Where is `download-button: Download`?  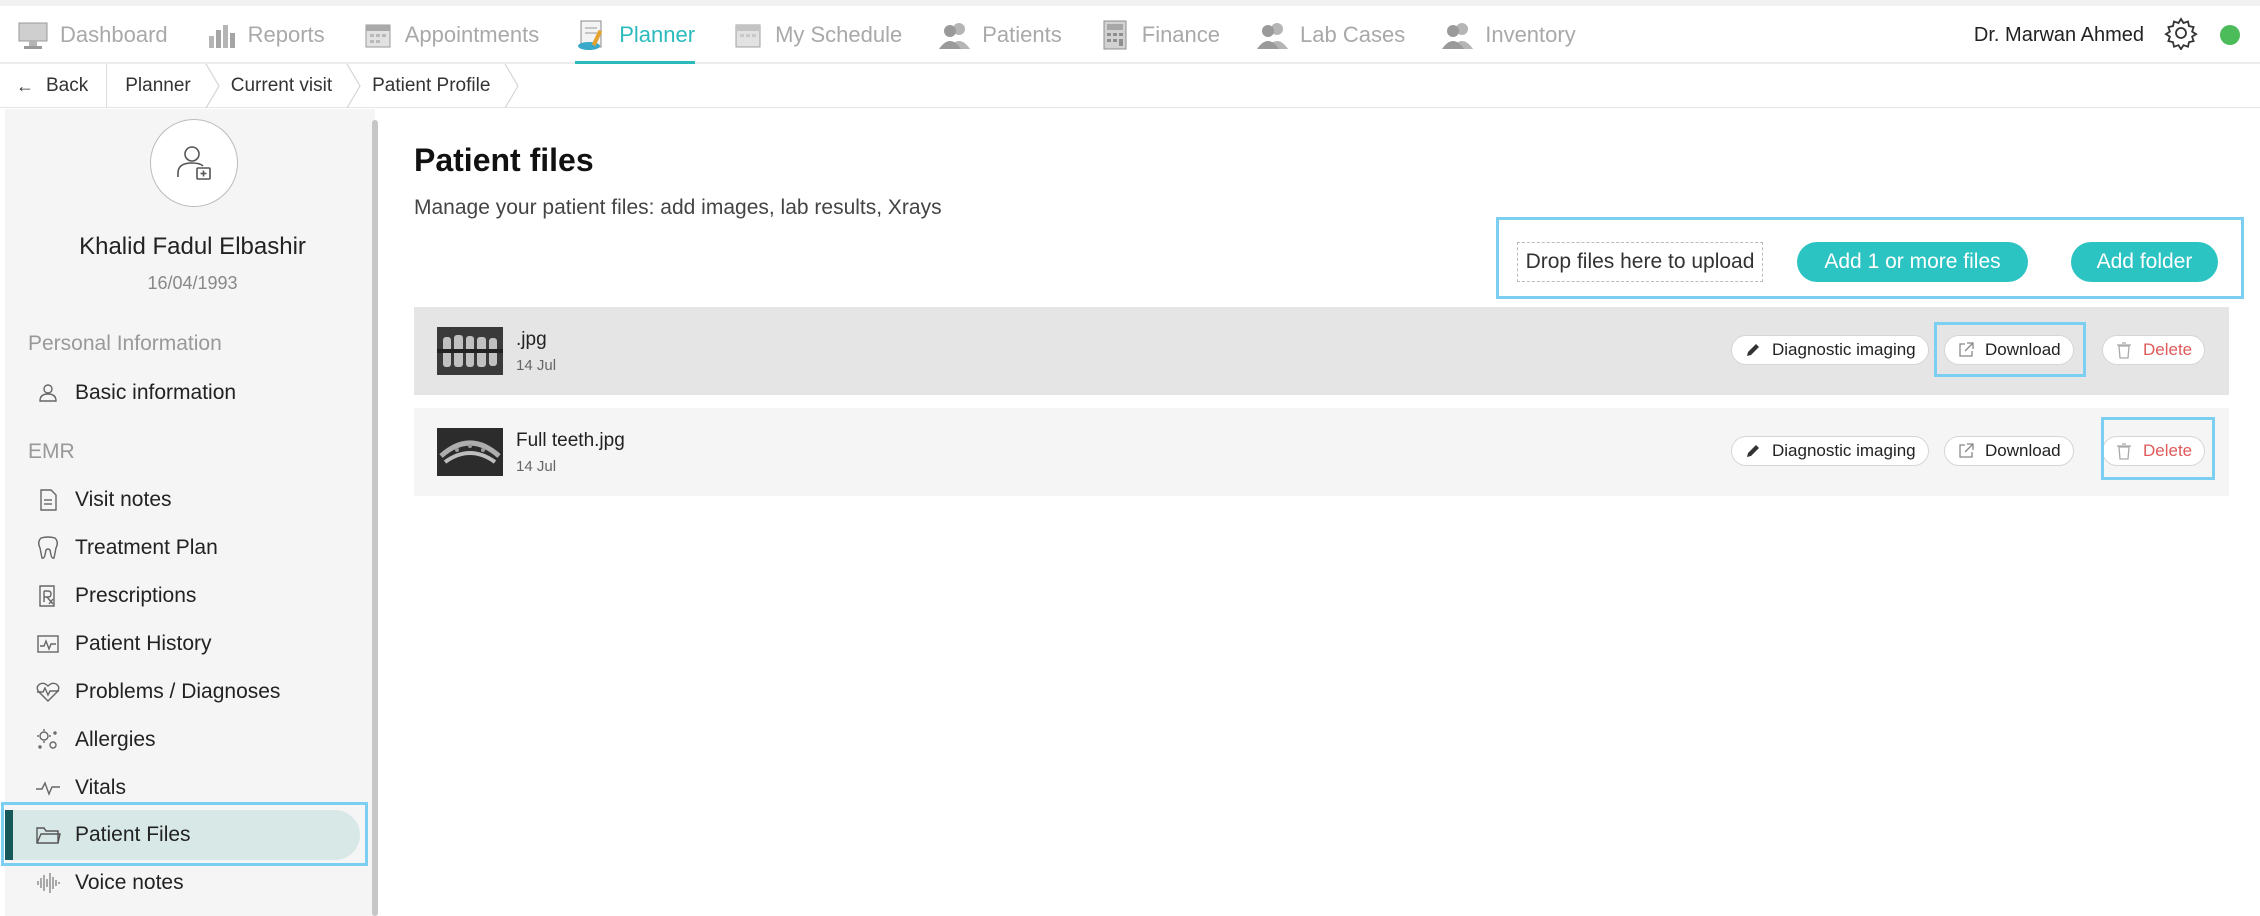 download-button: Download is located at coordinates (2009, 451).